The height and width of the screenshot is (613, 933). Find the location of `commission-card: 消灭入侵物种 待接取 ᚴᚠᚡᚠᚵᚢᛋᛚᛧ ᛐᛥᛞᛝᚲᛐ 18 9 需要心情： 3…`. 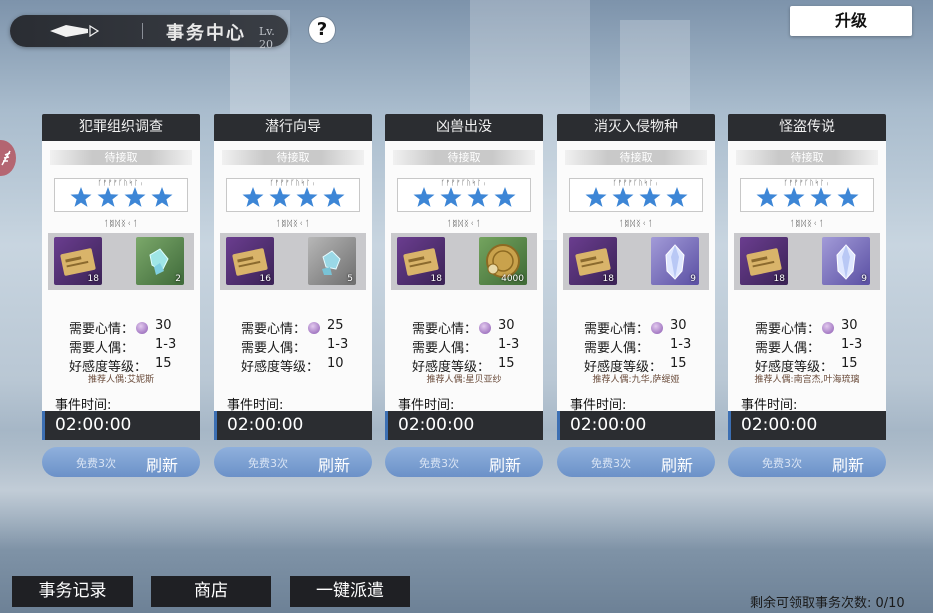

commission-card: 消灭入侵物种 待接取 ᚴᚠᚡᚠᚵᚢᛋᛚᛧ ᛐᛥᛞᛝᚲᛐ 18 9 需要心情： 3… is located at coordinates (636, 277).